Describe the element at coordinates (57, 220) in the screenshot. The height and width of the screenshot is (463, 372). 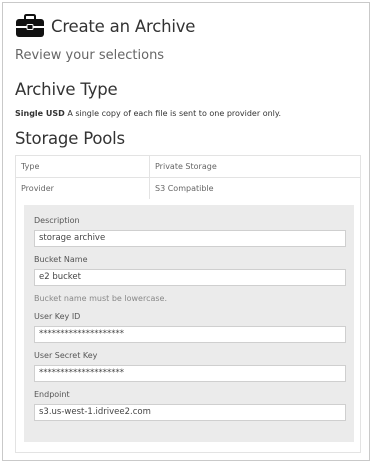
I see `description-label: Description` at that location.